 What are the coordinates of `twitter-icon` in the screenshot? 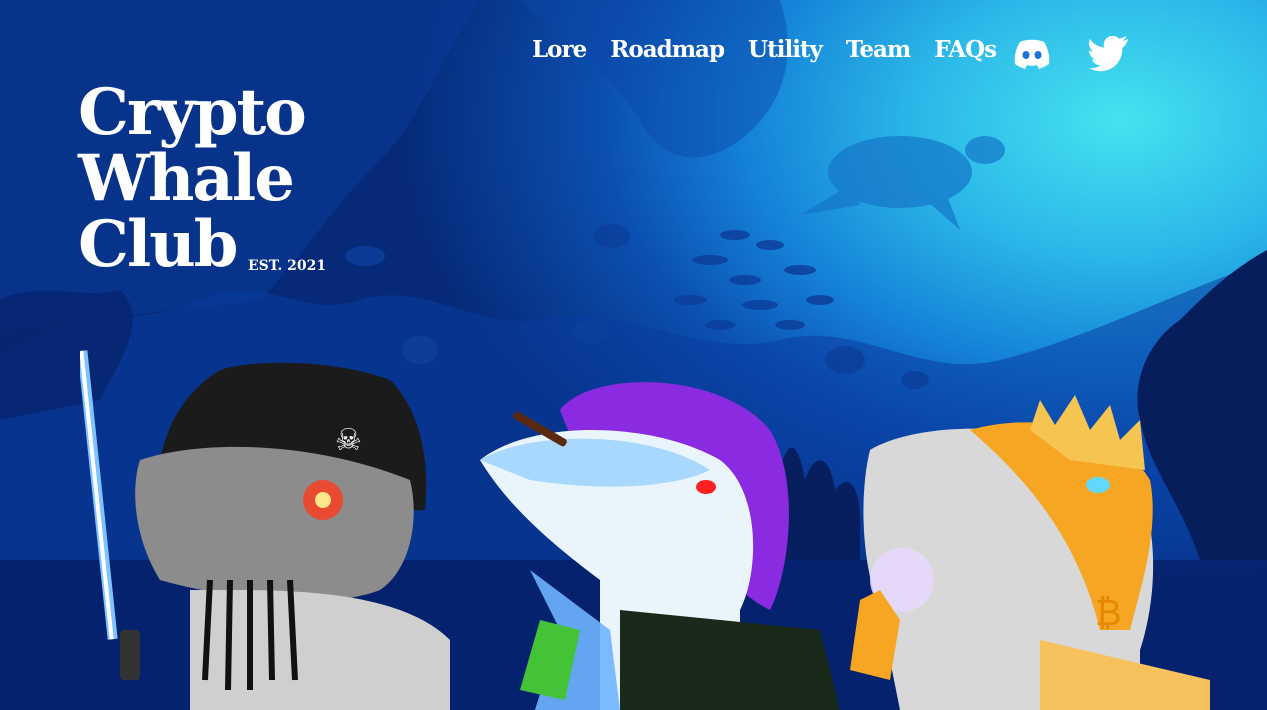 It's located at (1109, 53).